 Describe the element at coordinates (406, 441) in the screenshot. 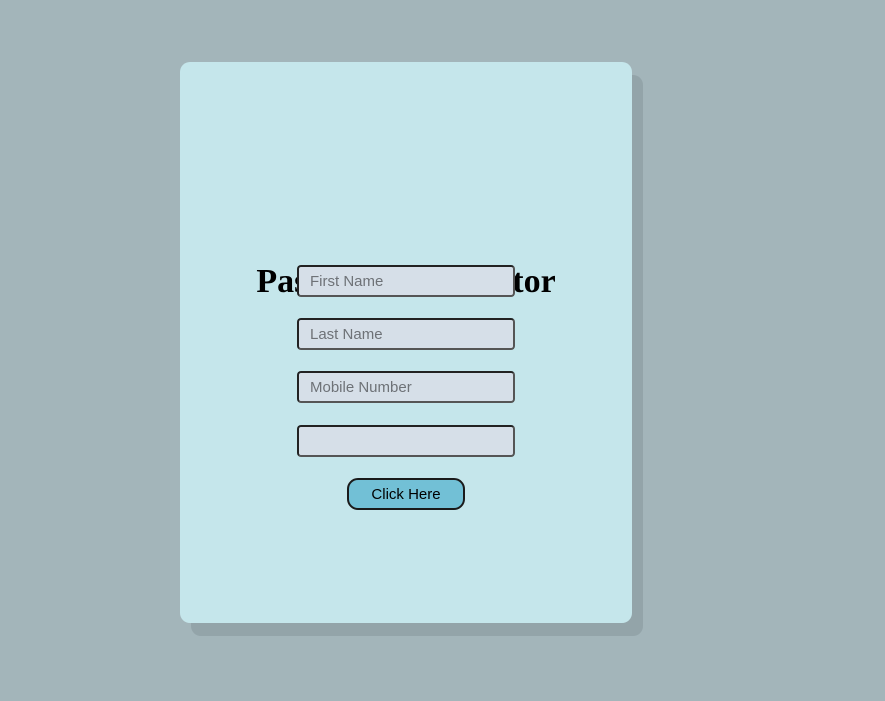

I see `generated-password-output` at that location.